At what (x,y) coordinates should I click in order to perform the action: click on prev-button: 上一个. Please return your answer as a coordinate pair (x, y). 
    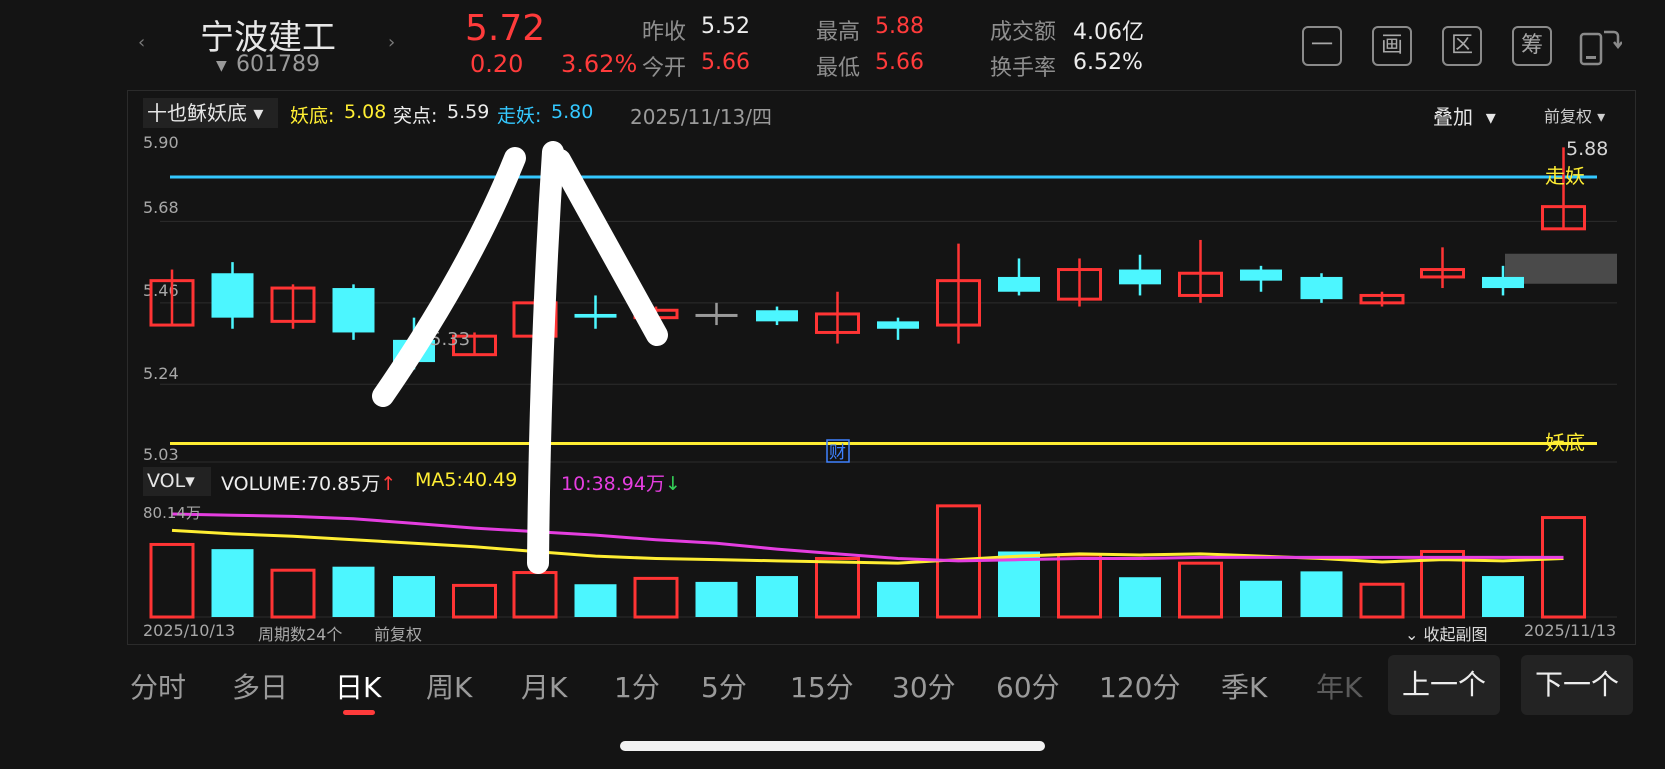
    Looking at the image, I should click on (1444, 685).